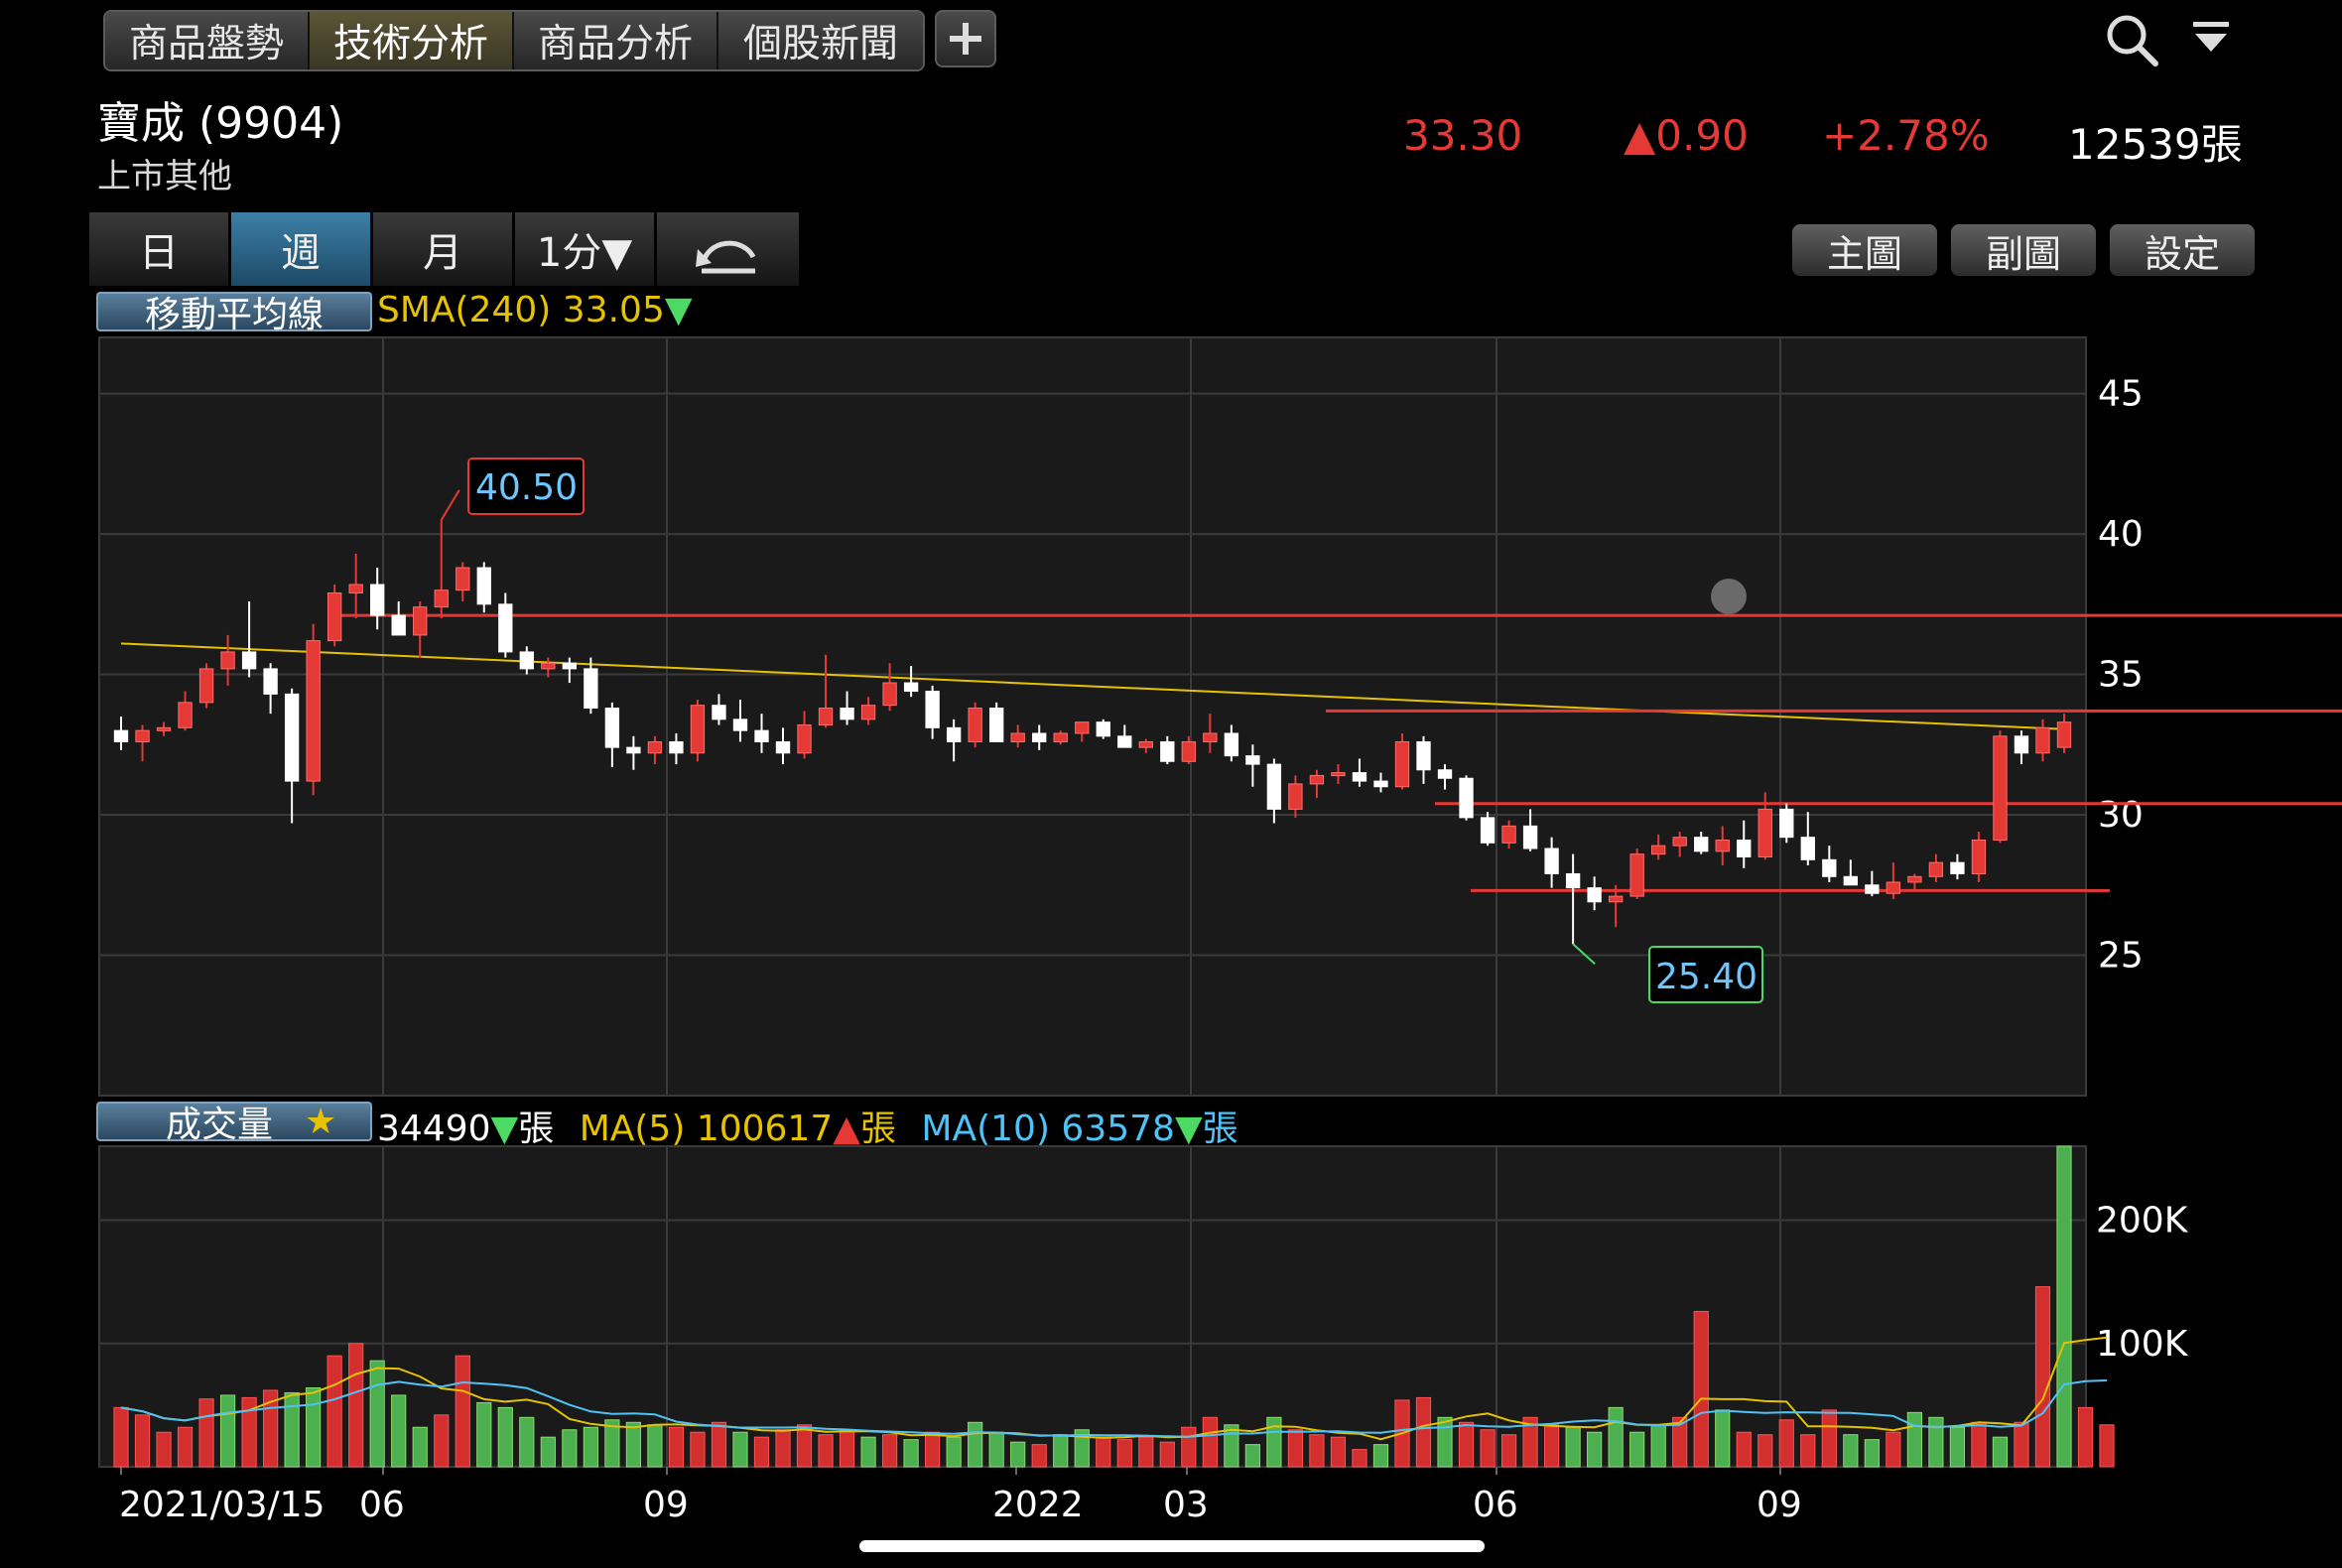 The height and width of the screenshot is (1568, 2342). I want to click on volume-tick-label: 100K, so click(2142, 1344).